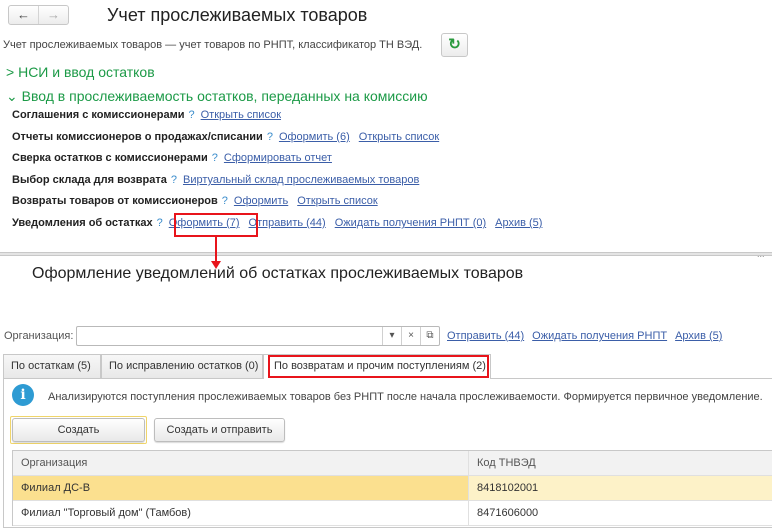 This screenshot has height=528, width=772. I want to click on warehouse-link: Виртуальный склад прослеживаемых товаров, so click(301, 180).